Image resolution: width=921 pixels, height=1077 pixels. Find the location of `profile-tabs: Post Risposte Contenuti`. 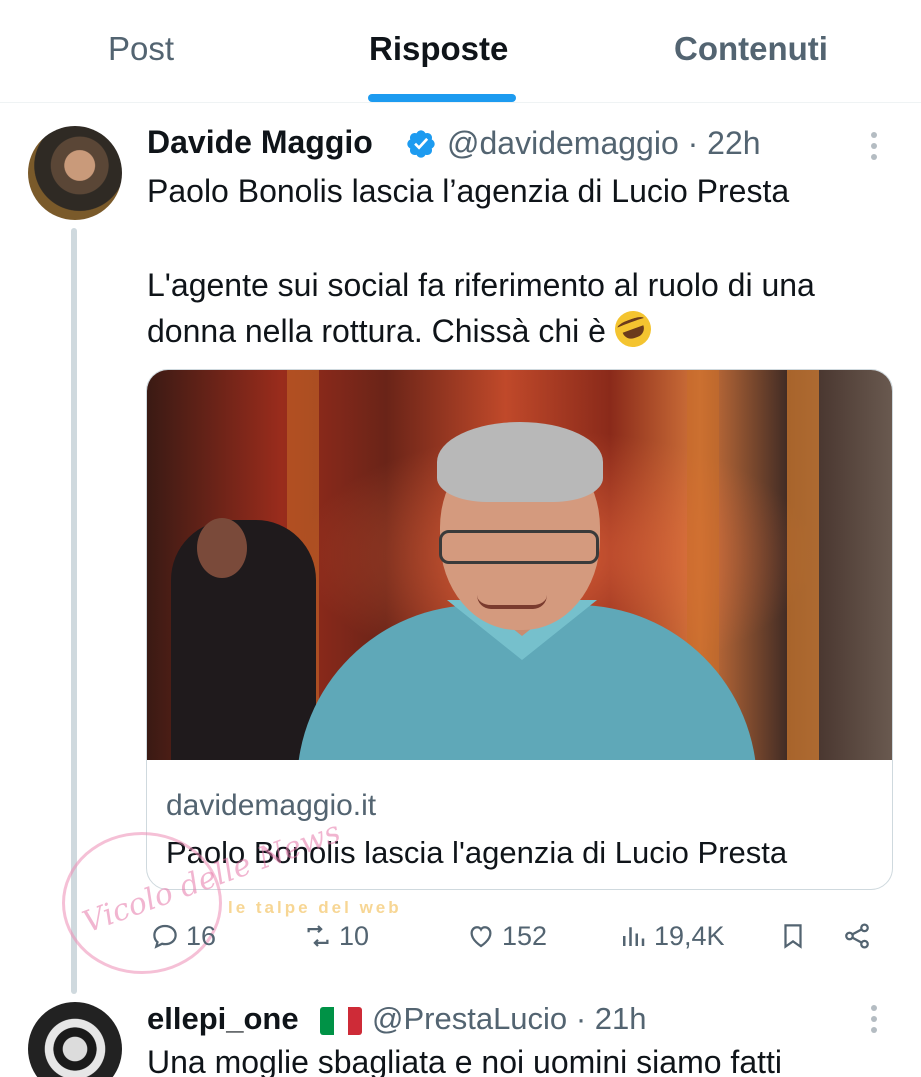

profile-tabs: Post Risposte Contenuti is located at coordinates (460, 51).